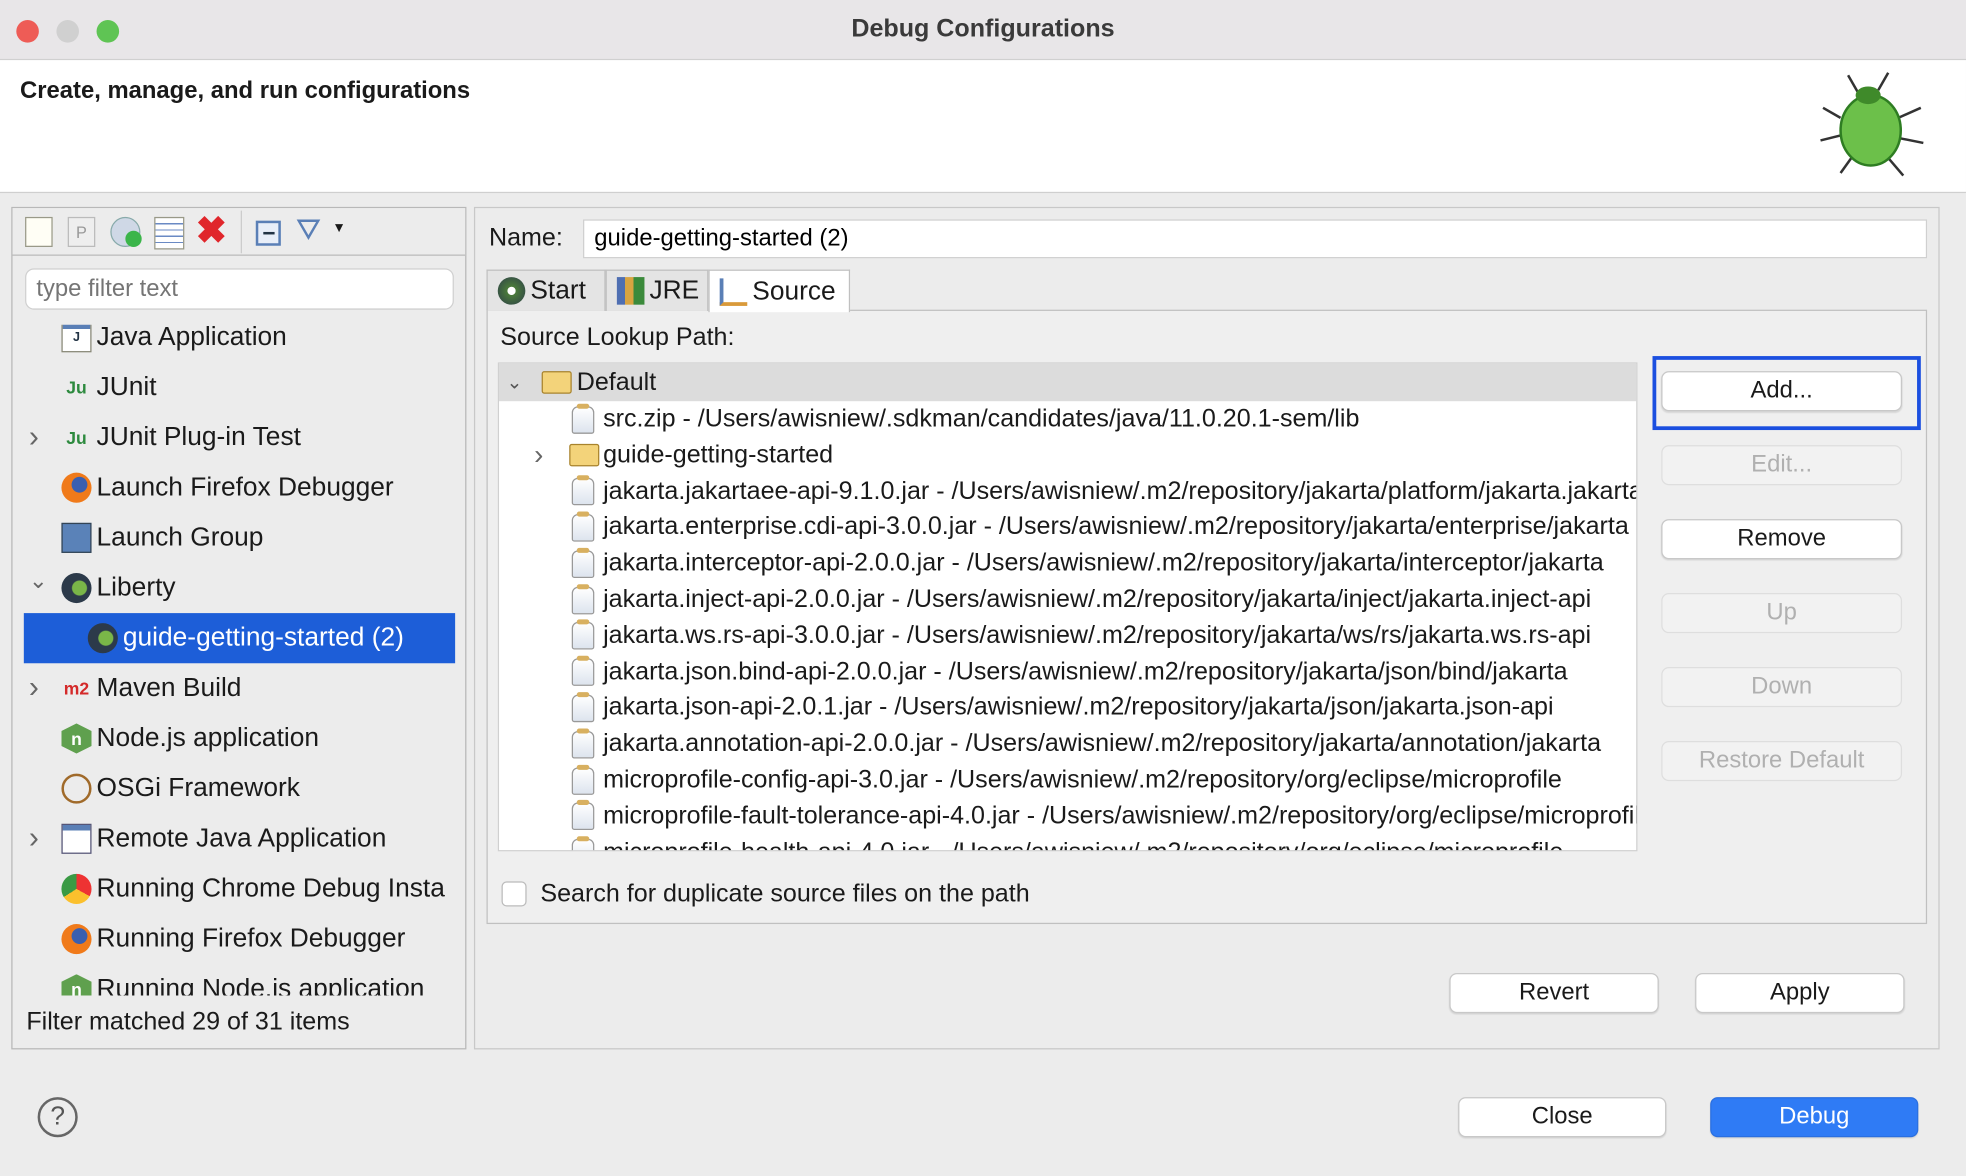 The height and width of the screenshot is (1176, 1966). What do you see at coordinates (251, 938) in the screenshot?
I see `config-tree-item-label: Running Firefox Debugger` at bounding box center [251, 938].